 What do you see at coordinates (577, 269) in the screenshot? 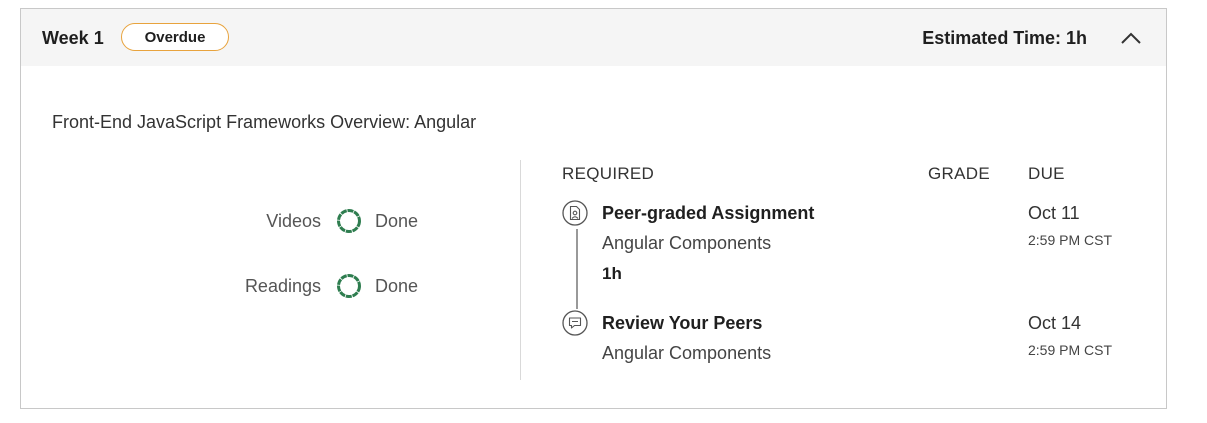
I see `timeline-connector` at bounding box center [577, 269].